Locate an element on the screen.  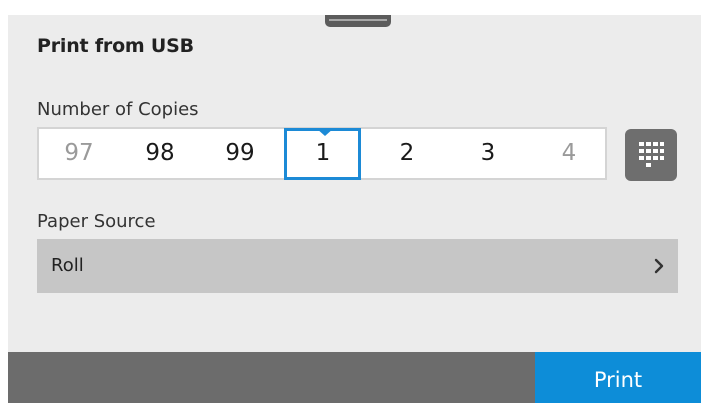
pull-down-handle is located at coordinates (358, 21).